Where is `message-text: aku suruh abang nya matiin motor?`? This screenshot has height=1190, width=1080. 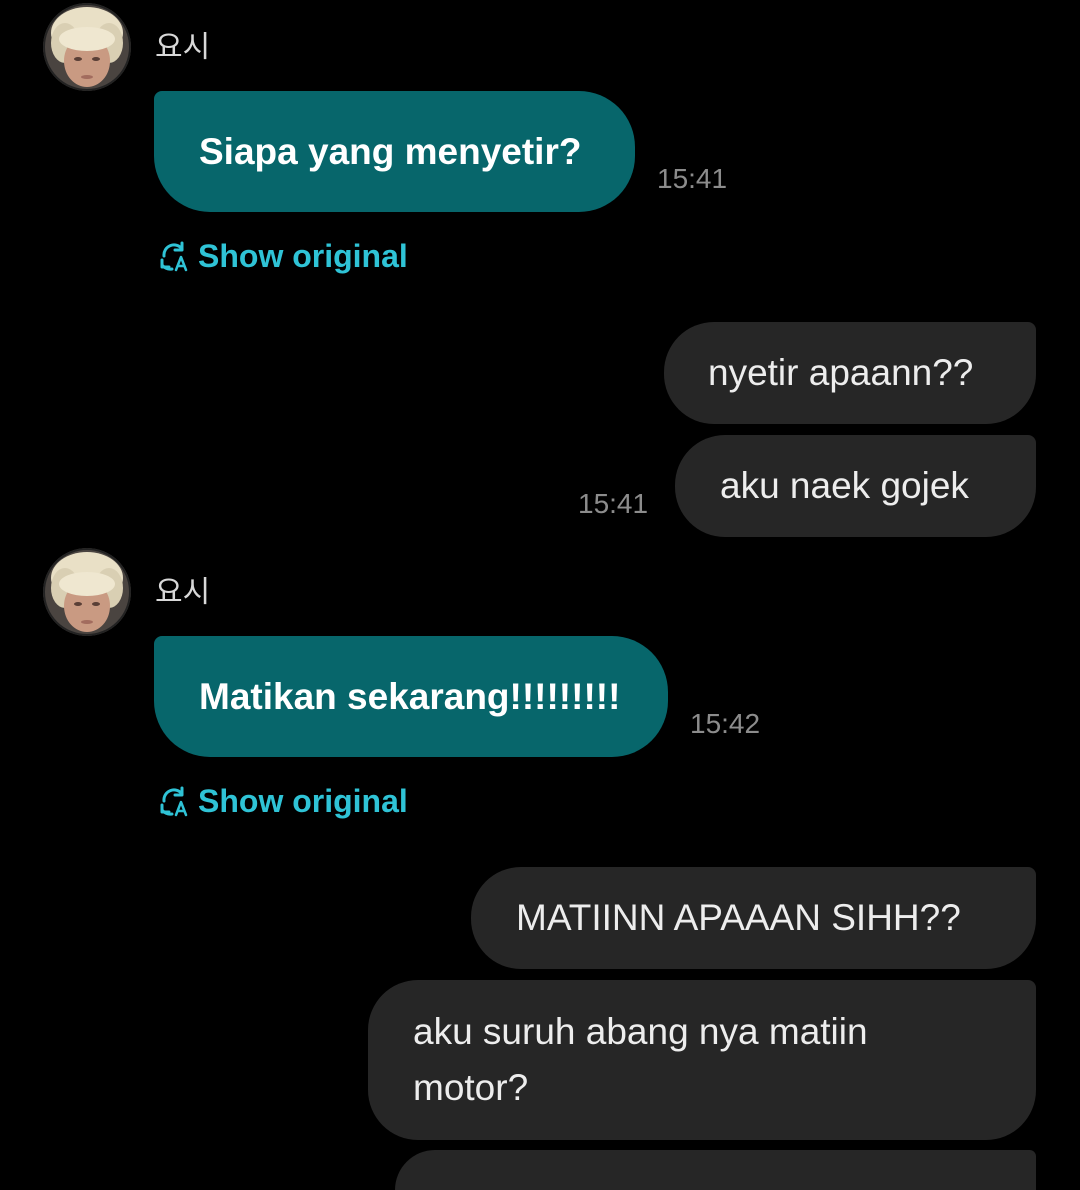
message-text: aku suruh abang nya matiin motor? is located at coordinates (640, 1059).